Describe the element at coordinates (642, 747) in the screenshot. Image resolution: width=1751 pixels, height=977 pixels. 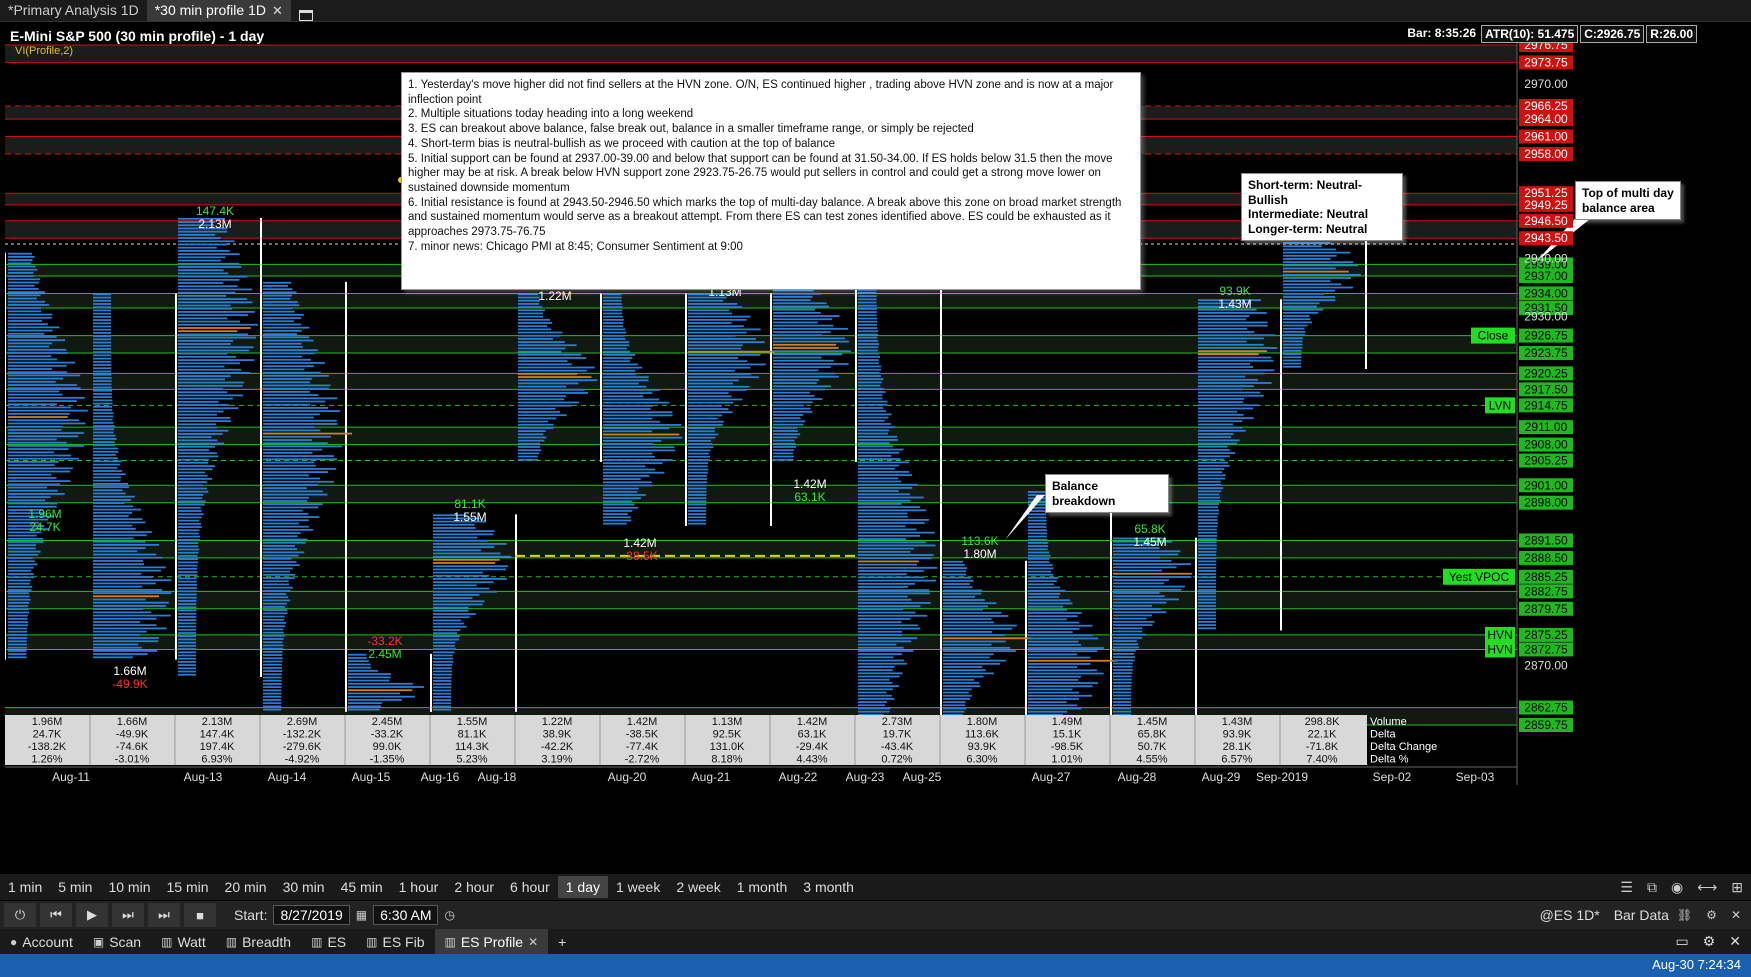
I see `table-cell: -77.4K` at that location.